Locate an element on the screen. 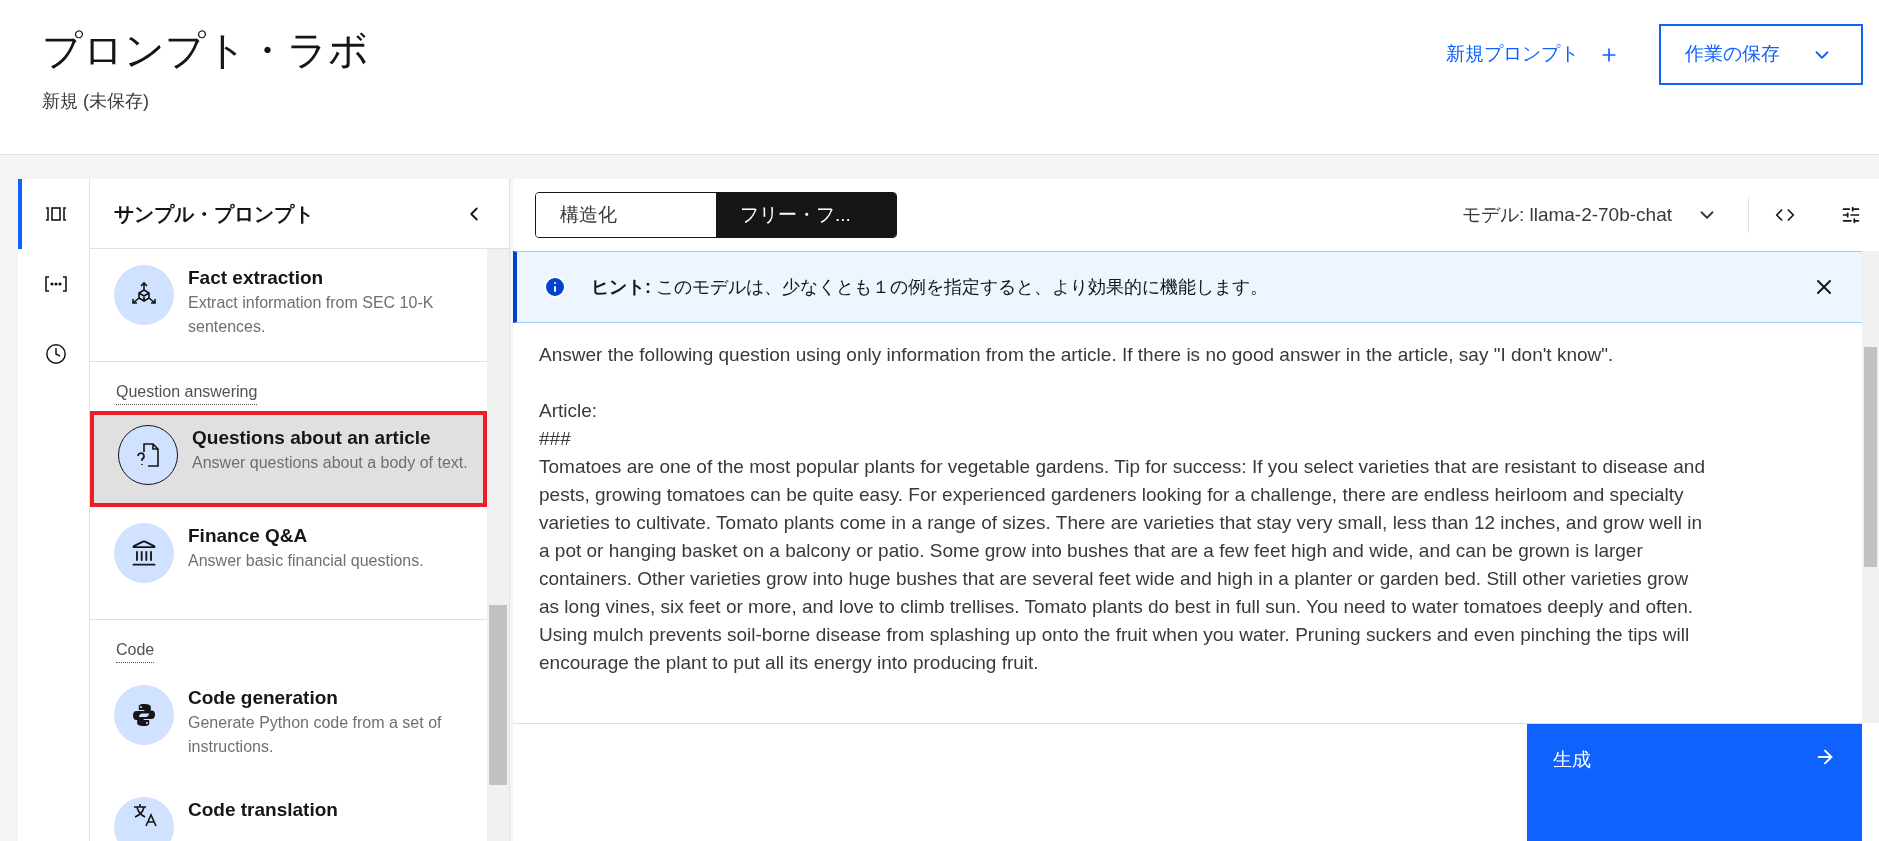  prompt-description: Answer basic financial questions. is located at coordinates (306, 561).